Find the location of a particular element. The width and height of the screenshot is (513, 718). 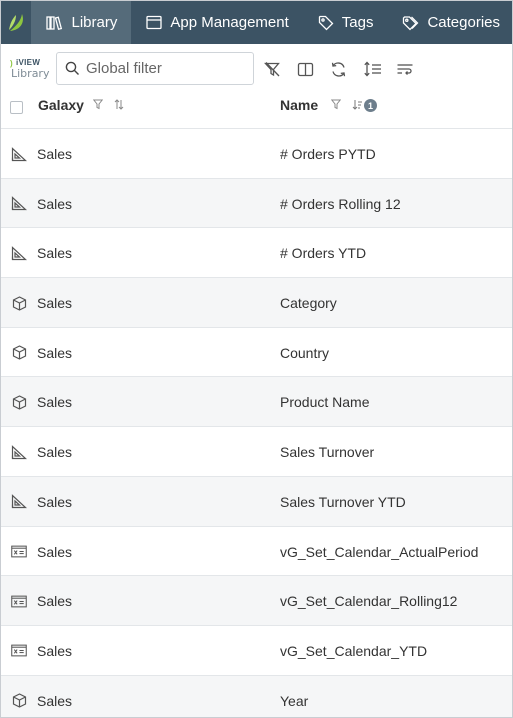

refresh-icon is located at coordinates (338, 69).